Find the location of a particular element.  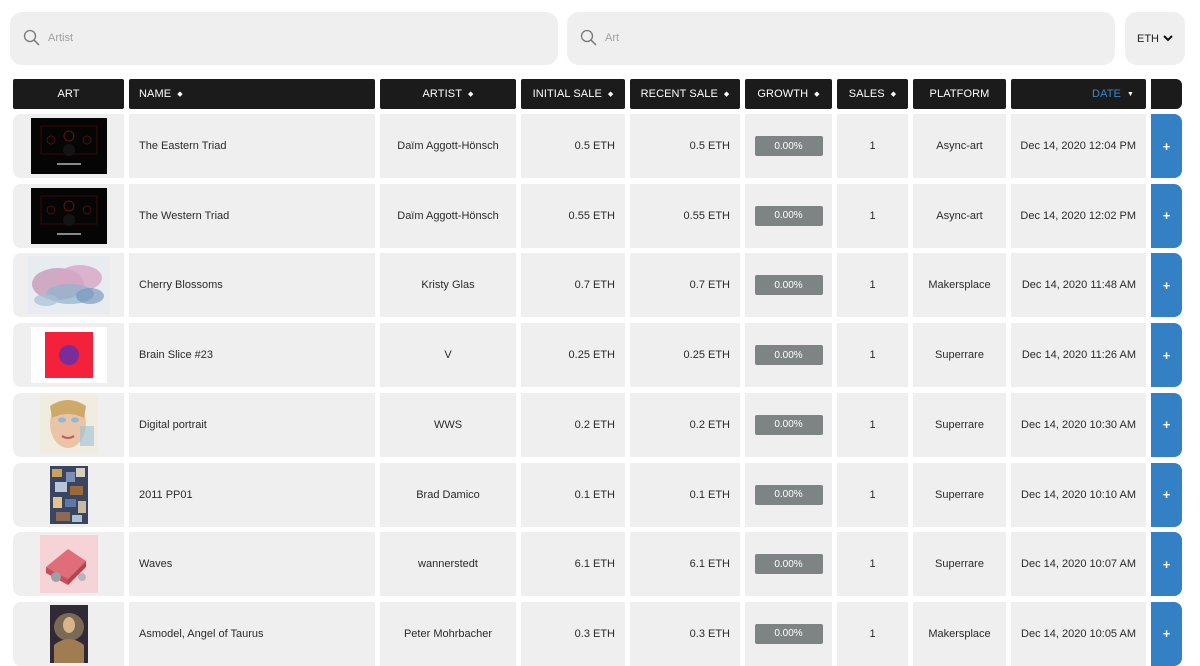

col-header-art: ART is located at coordinates (68, 94).